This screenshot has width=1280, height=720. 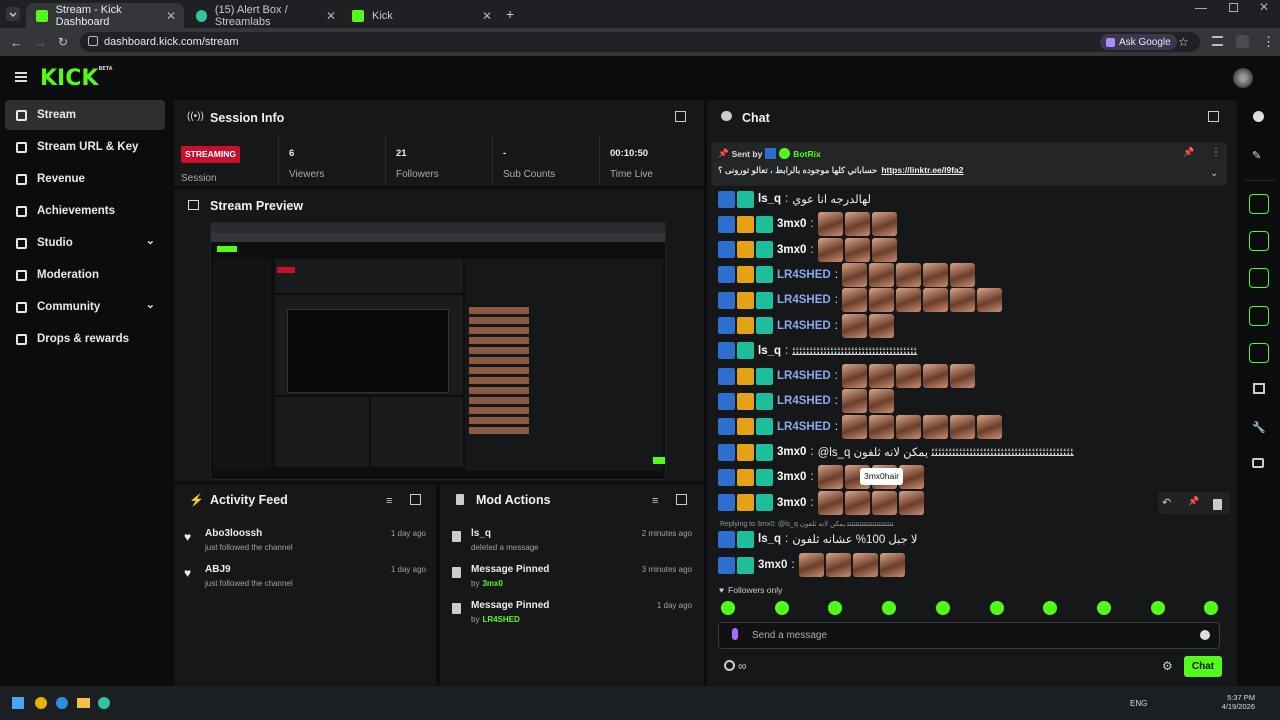 I want to click on sidebar-item-revenue: Revenue, so click(x=85, y=179).